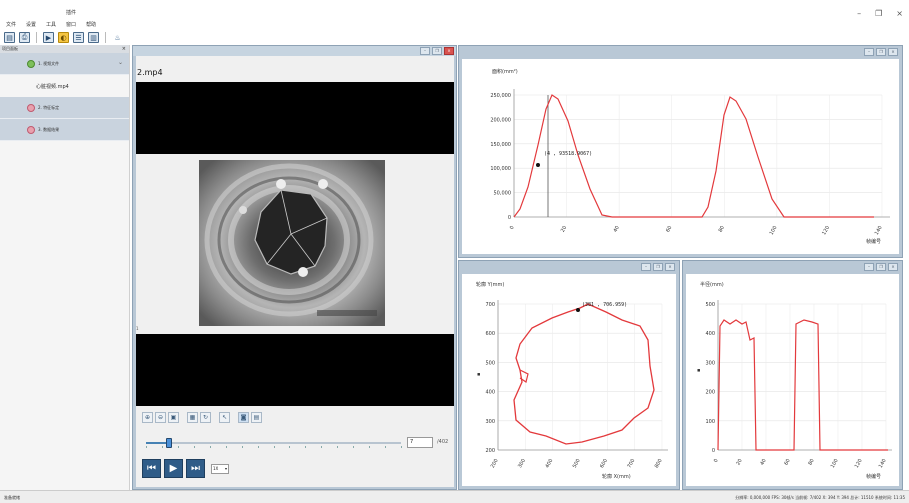 The width and height of the screenshot is (909, 503). Describe the element at coordinates (49, 107) in the screenshot. I see `nav-item-label: 2. 特征标定` at that location.